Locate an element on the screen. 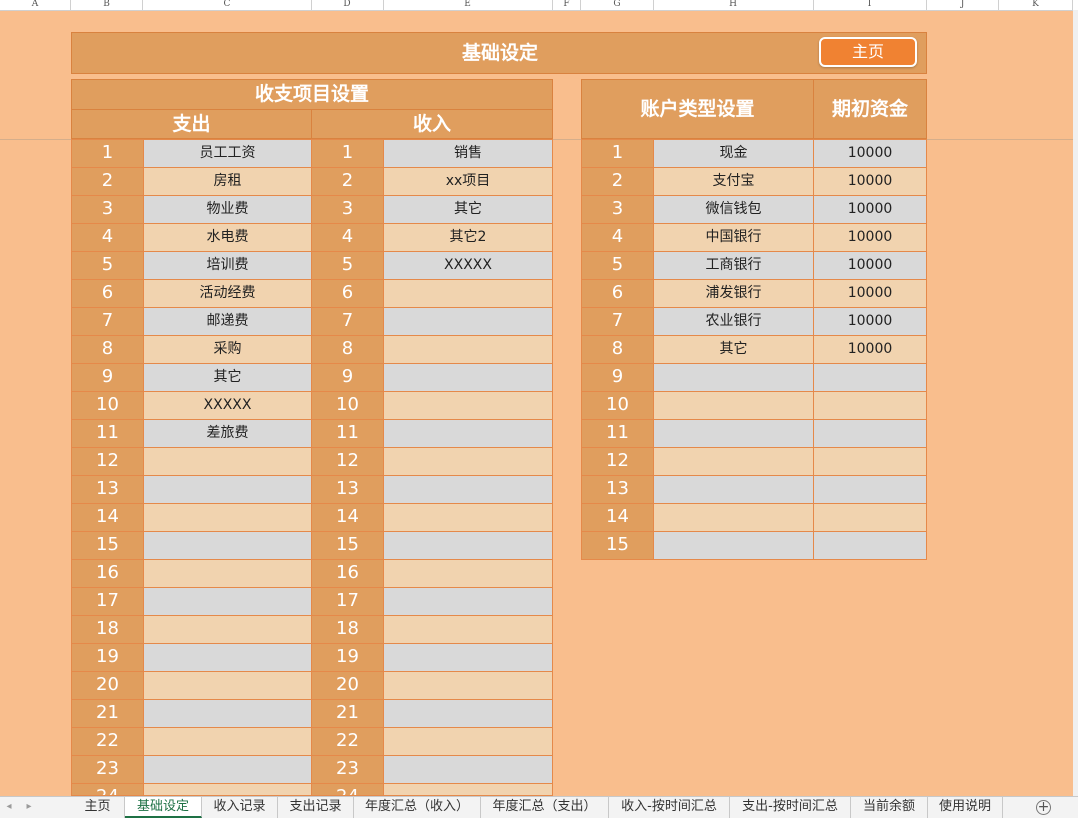  sheet-tab: 当前余额 is located at coordinates (889, 807).